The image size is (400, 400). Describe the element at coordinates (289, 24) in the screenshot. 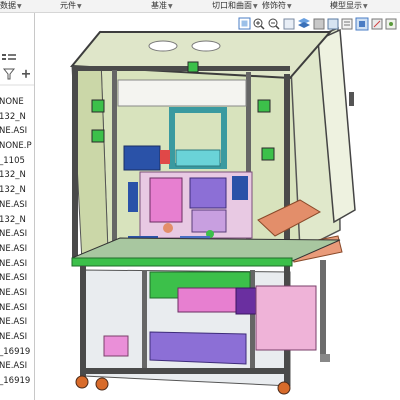

I see `repaint-icon` at that location.